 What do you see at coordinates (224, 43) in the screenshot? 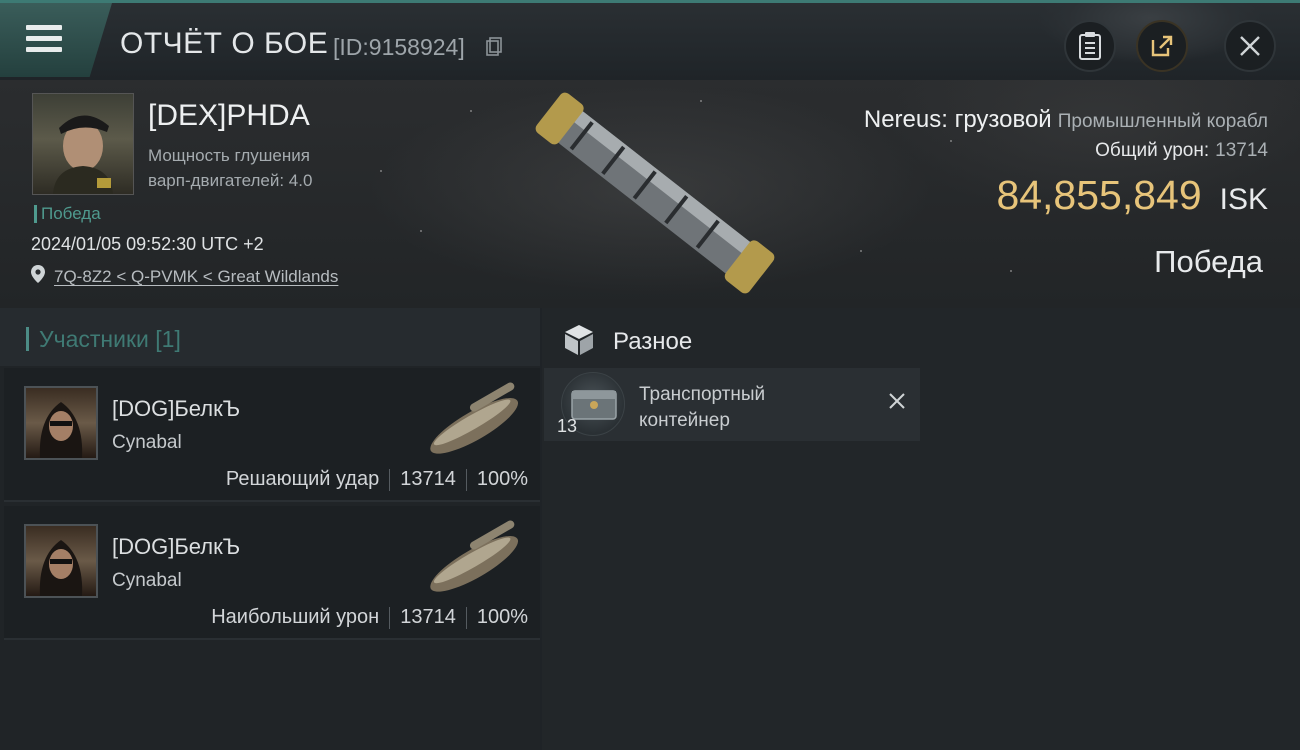
I see `page-title: ОТЧЁТ О БОЕ` at bounding box center [224, 43].